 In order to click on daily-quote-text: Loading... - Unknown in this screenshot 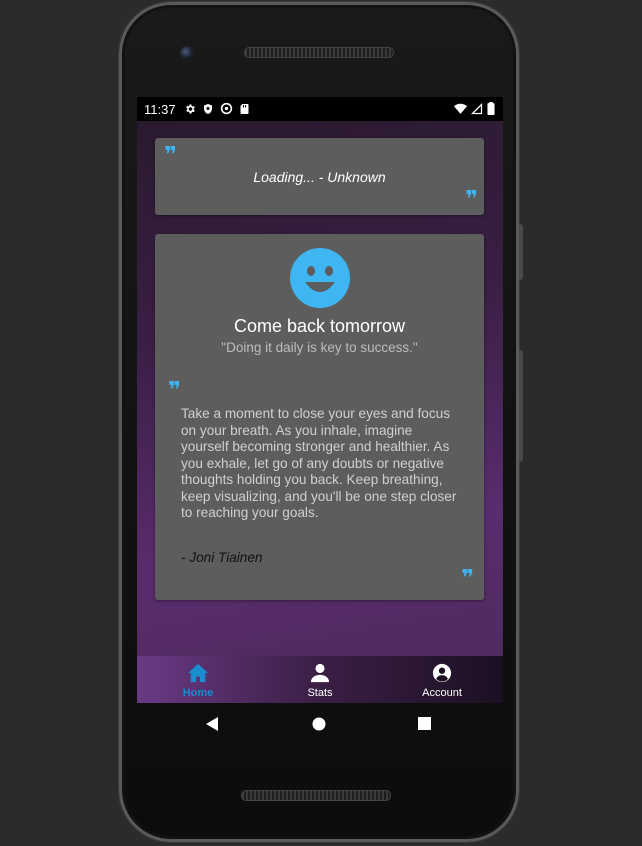, I will do `click(319, 177)`.